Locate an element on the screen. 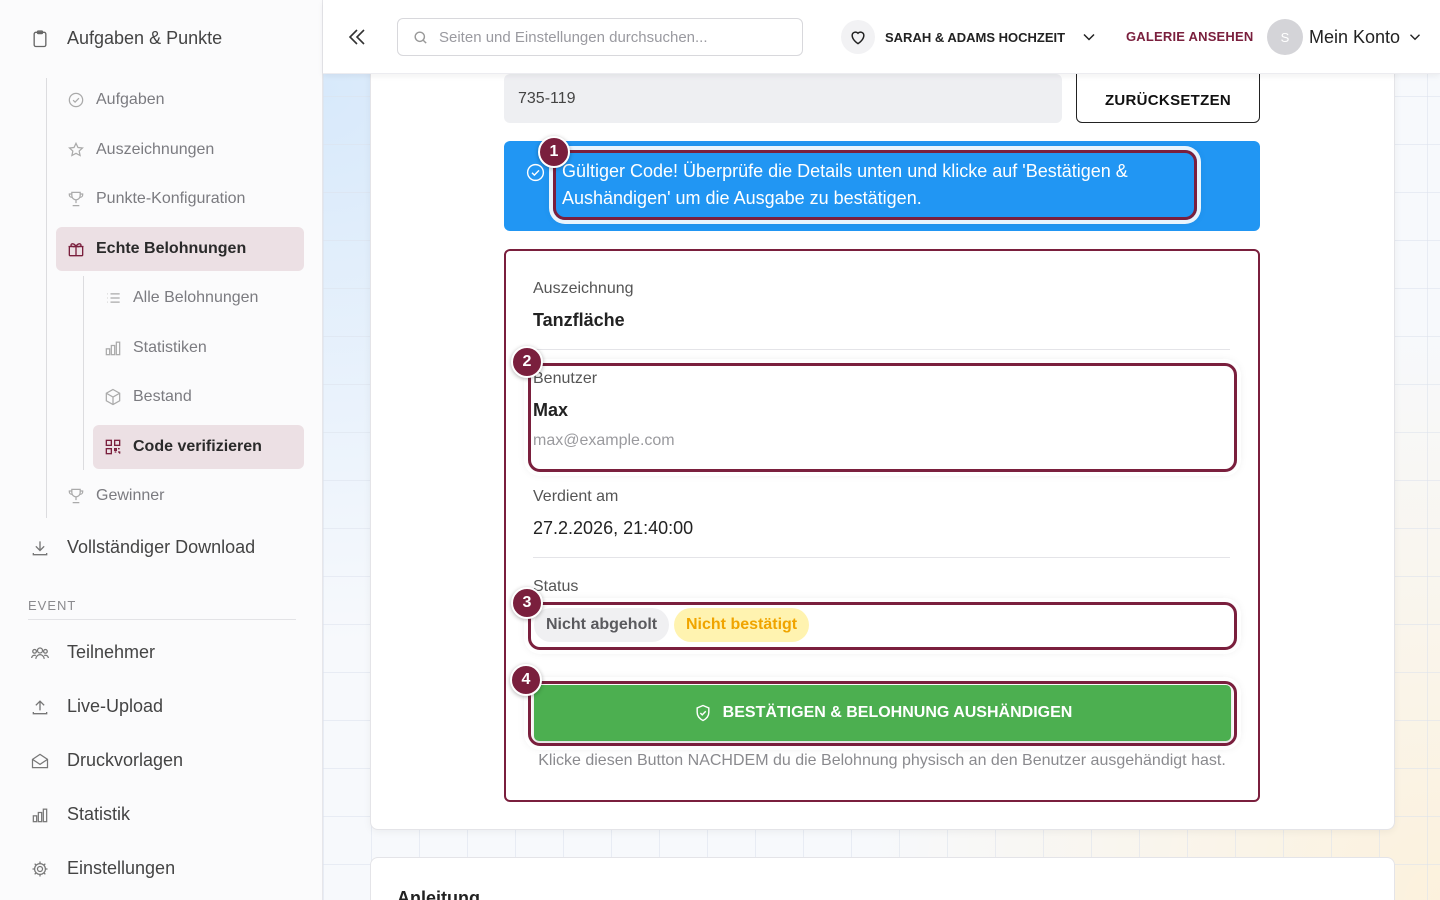  sidebar-item-points-config: Punkte-Konfiguration is located at coordinates (180, 199).